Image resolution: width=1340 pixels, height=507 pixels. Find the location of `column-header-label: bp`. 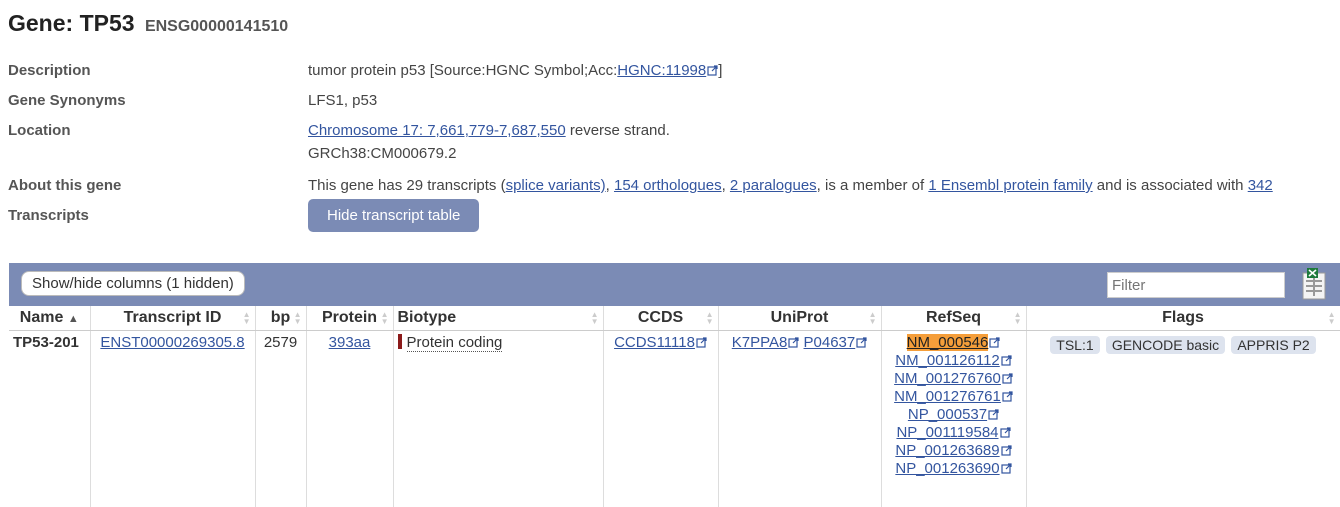

column-header-label: bp is located at coordinates (281, 317).